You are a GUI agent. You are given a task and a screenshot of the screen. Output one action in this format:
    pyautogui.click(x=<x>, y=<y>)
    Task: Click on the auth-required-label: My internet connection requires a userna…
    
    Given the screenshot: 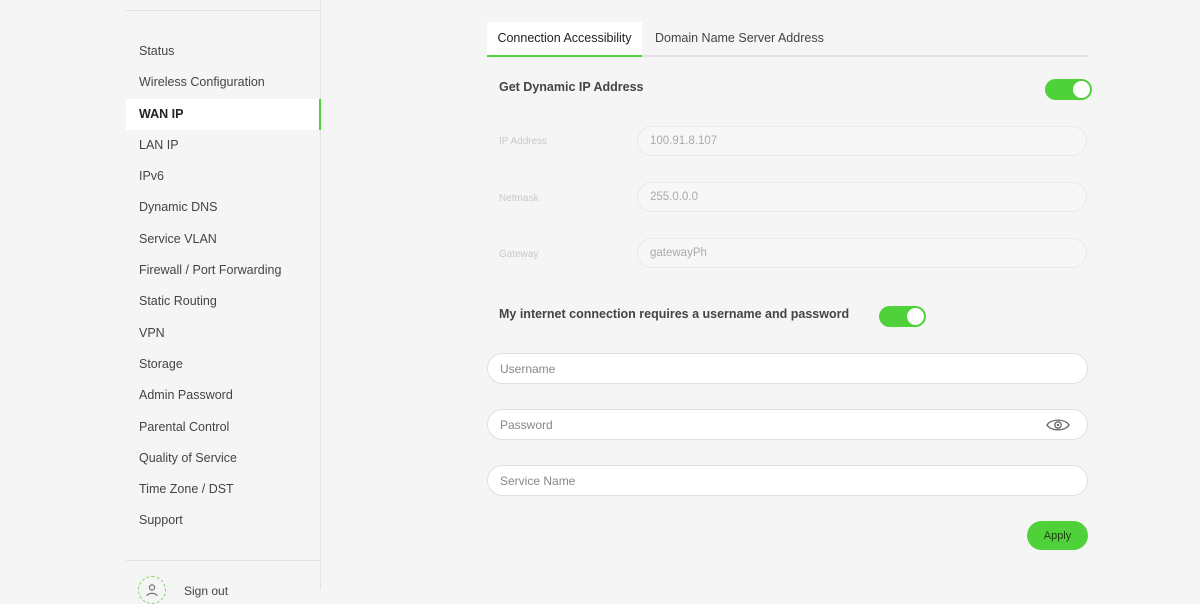 What is the action you would take?
    pyautogui.click(x=674, y=314)
    